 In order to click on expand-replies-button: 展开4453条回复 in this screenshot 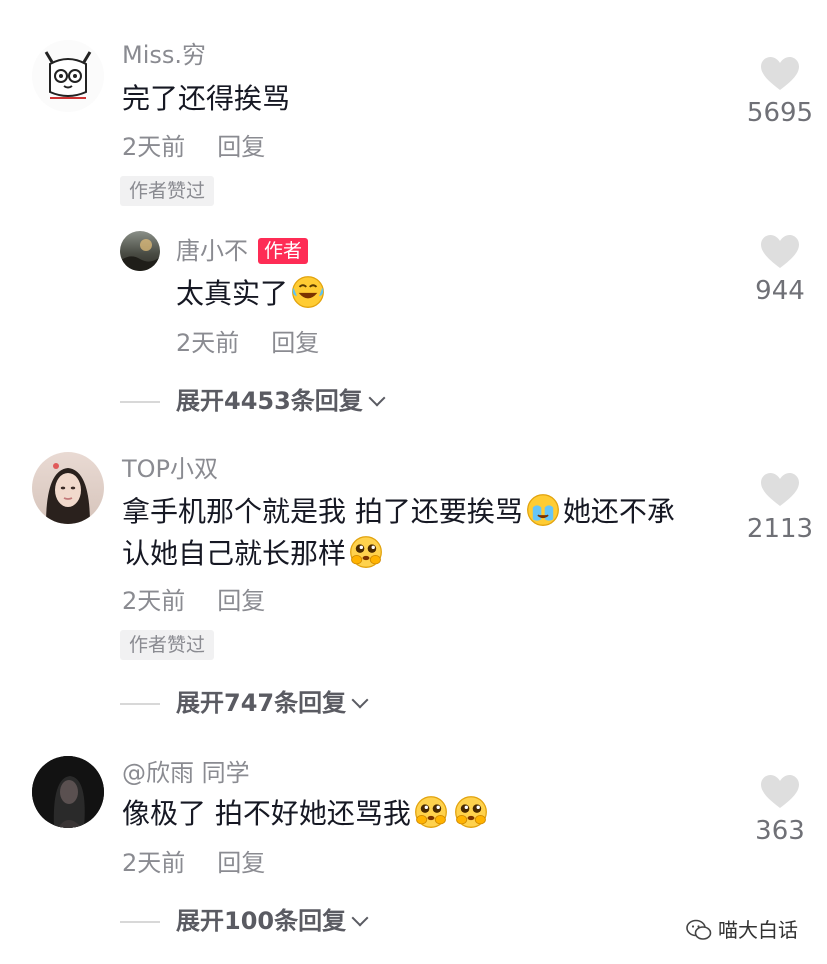, I will do `click(253, 401)`.